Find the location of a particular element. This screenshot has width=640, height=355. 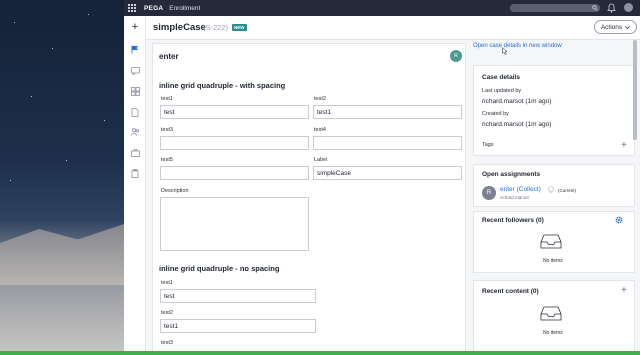

top-bar: PEGA Enrollment is located at coordinates (382, 8).